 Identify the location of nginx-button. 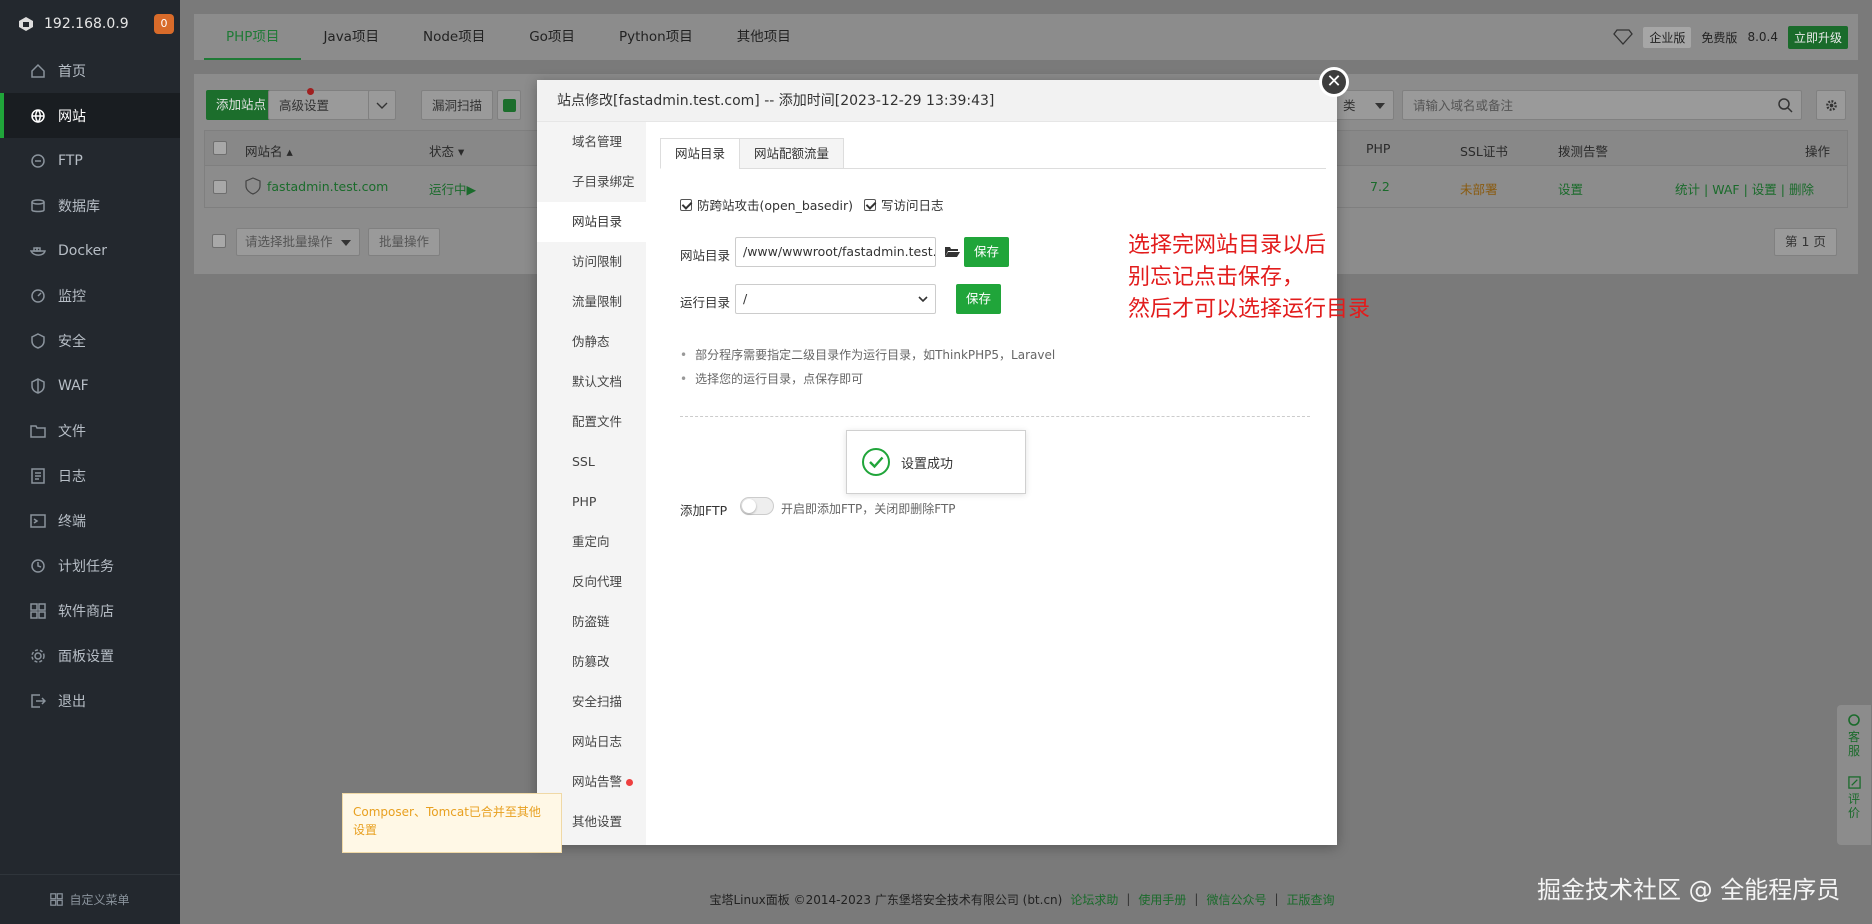
(509, 105).